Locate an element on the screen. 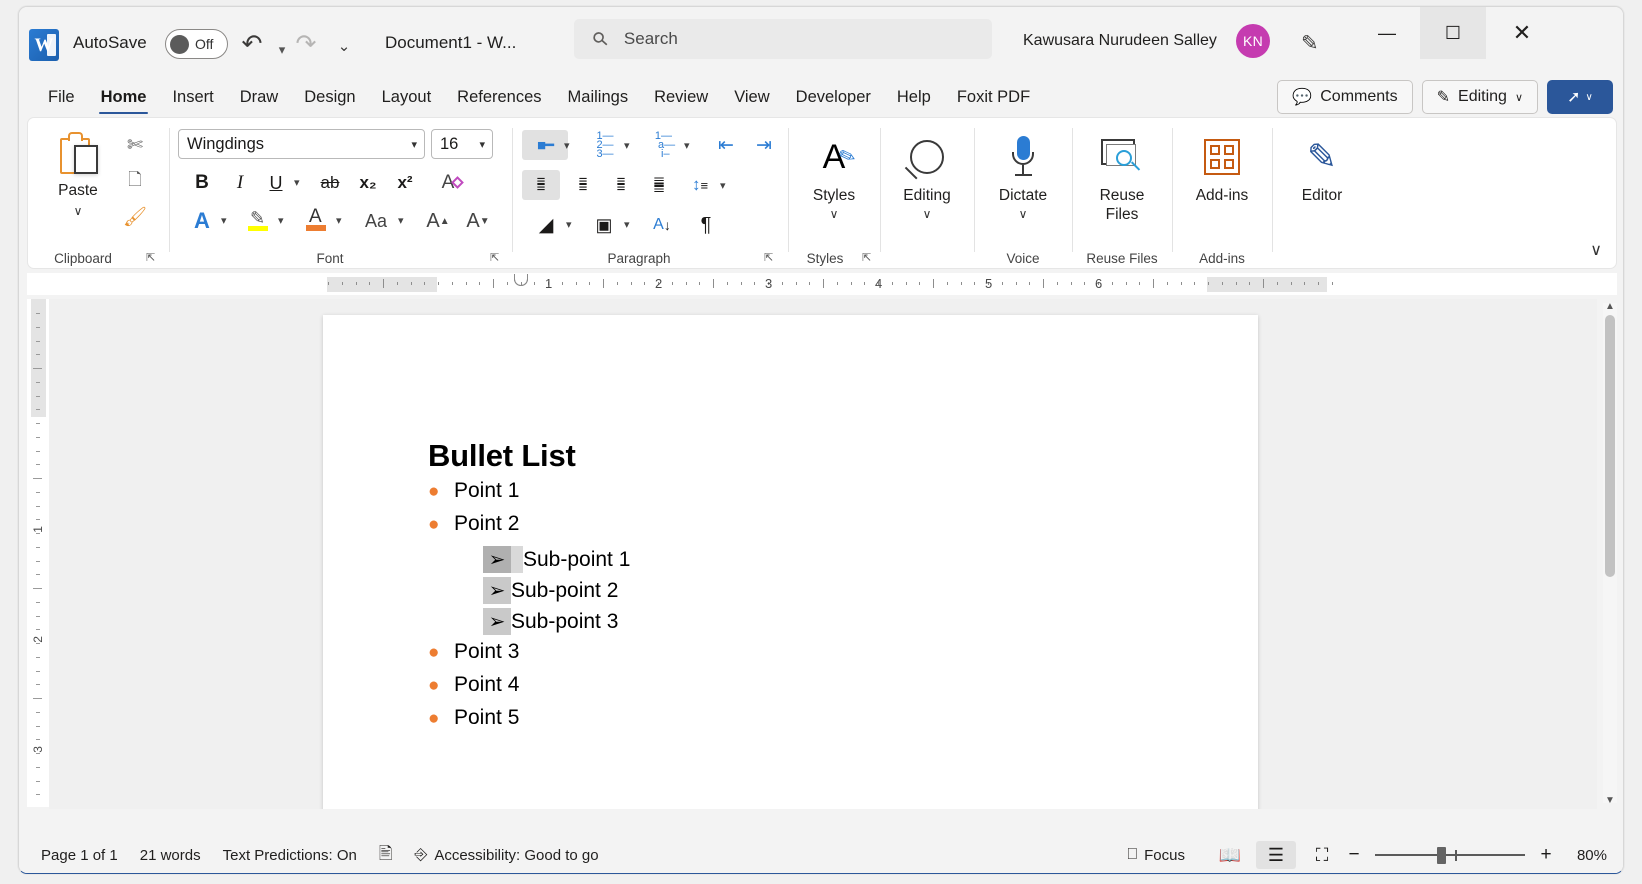  show-formatting-marks-button: ¶ is located at coordinates (706, 225).